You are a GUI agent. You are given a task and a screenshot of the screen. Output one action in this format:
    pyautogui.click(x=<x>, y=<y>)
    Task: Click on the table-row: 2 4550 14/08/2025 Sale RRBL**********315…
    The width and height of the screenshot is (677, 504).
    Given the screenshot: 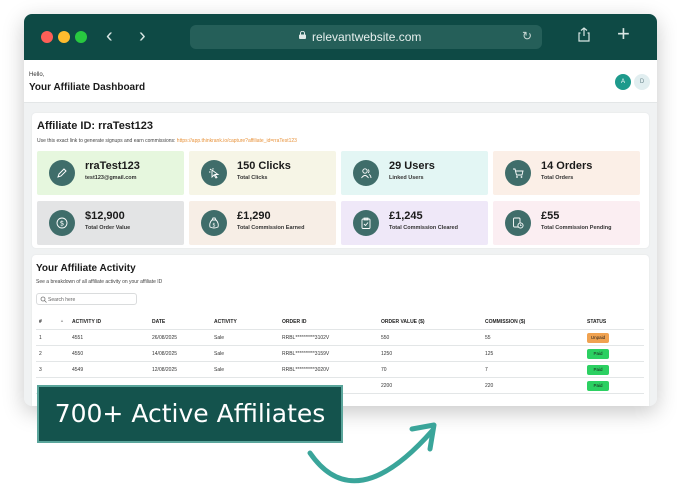 What is the action you would take?
    pyautogui.click(x=340, y=354)
    